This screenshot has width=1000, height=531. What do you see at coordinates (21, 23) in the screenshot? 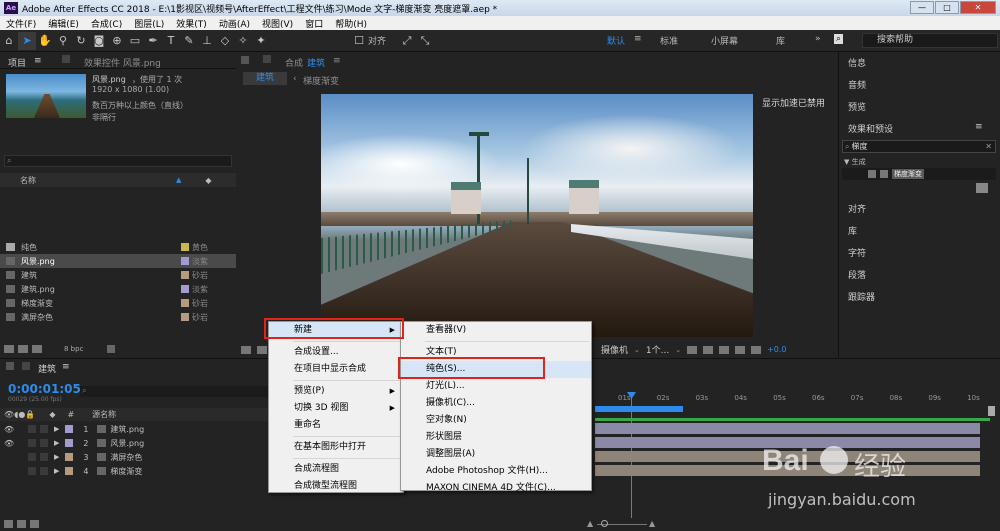
I see `menu-file: 文件(F)` at bounding box center [21, 23].